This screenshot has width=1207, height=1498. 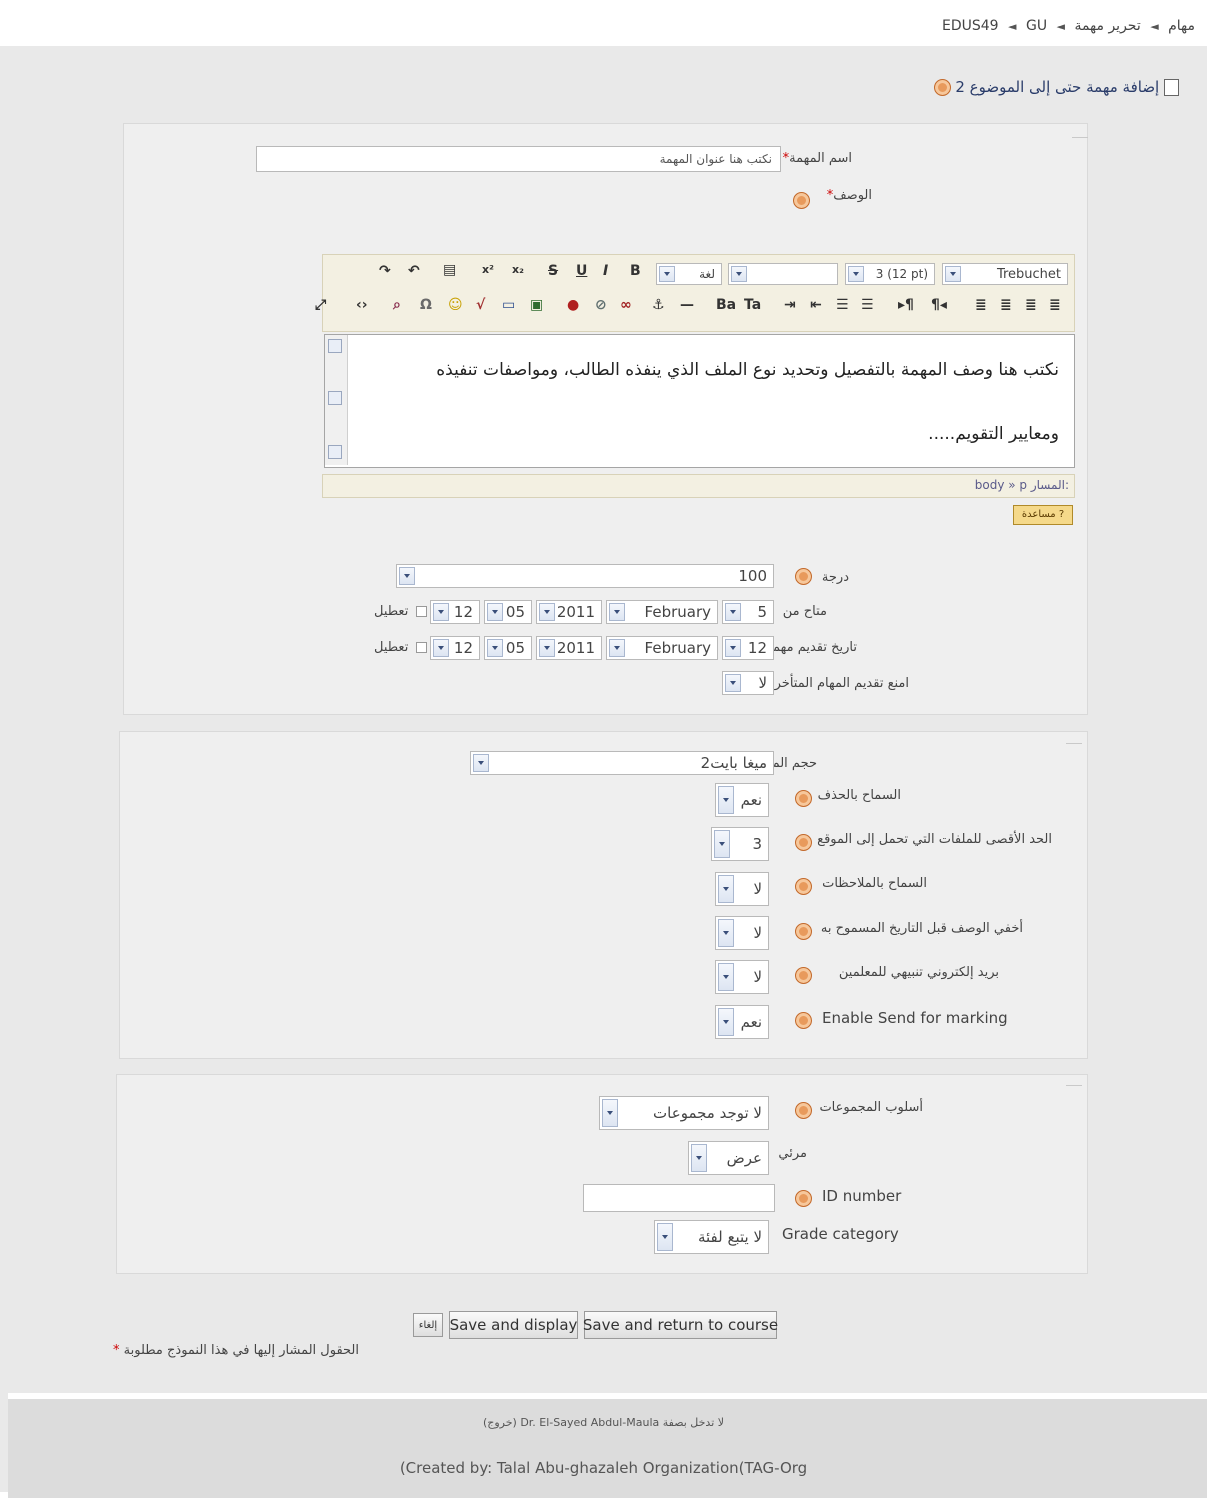 I want to click on nolink-icon: ●, so click(x=573, y=305).